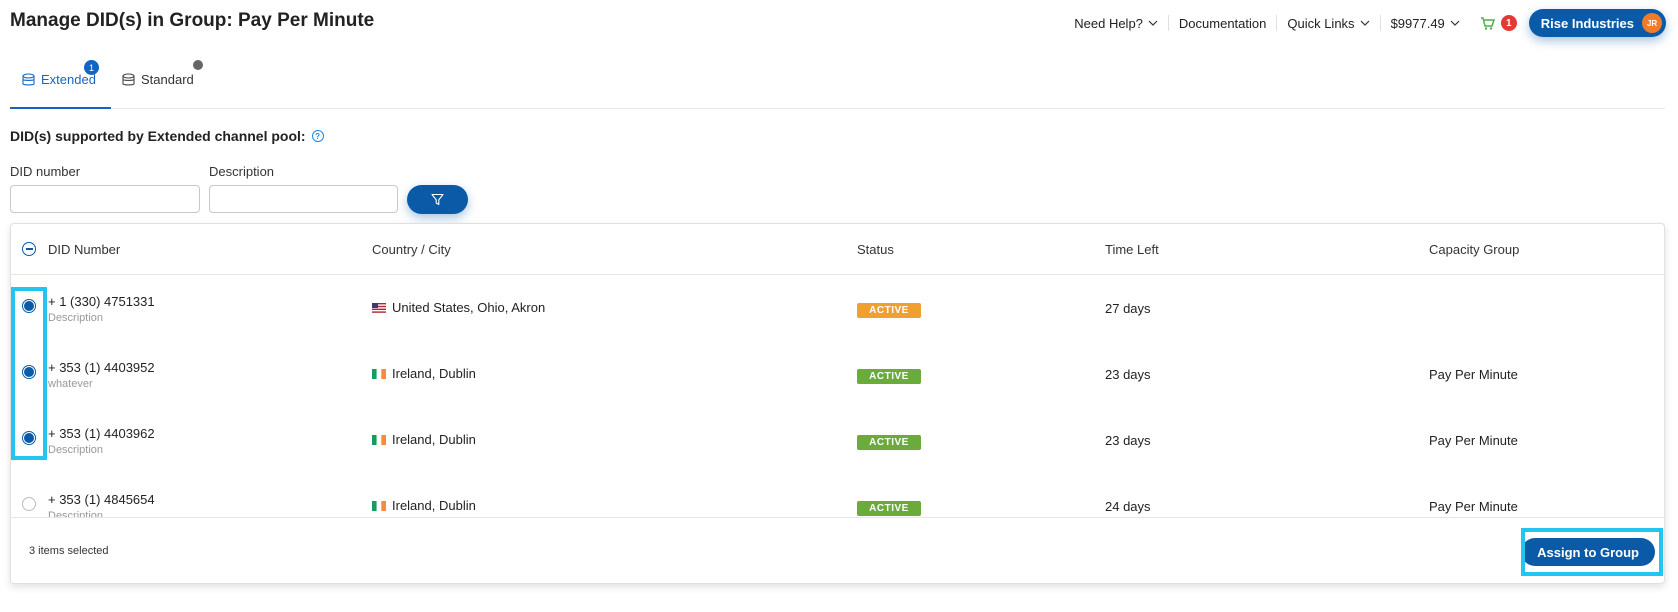 The width and height of the screenshot is (1678, 612). I want to click on time-left: 27 days, so click(1128, 308).